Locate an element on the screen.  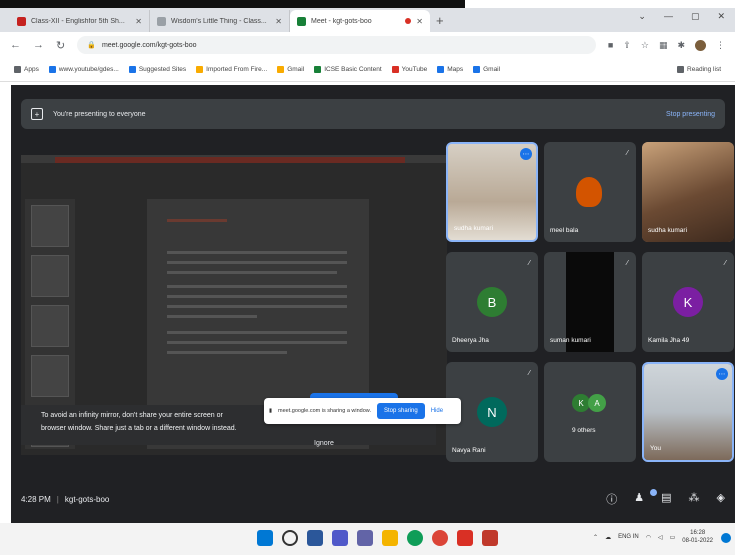
participant-tile: ⁄ B Dheerya Jha is located at coordinates (492, 302).